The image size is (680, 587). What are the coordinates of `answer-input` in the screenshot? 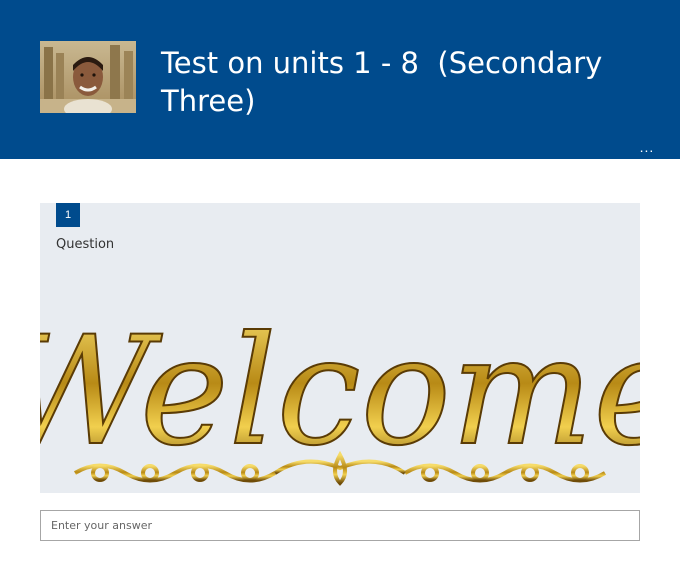 It's located at (340, 525).